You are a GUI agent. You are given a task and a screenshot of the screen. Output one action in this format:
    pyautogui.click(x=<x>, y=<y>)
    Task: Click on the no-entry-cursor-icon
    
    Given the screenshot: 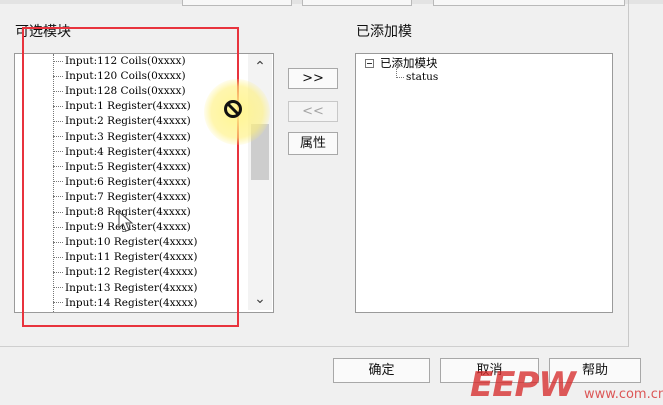 What is the action you would take?
    pyautogui.click(x=233, y=109)
    